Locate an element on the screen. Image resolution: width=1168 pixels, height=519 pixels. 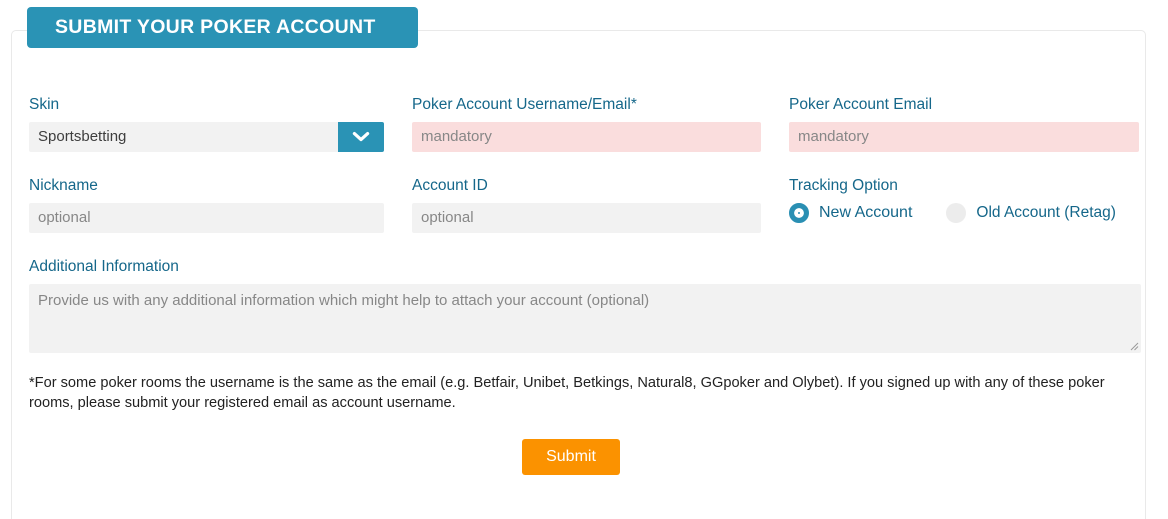
tracking-option-radios: New Account Old Account (Retag) is located at coordinates (964, 213).